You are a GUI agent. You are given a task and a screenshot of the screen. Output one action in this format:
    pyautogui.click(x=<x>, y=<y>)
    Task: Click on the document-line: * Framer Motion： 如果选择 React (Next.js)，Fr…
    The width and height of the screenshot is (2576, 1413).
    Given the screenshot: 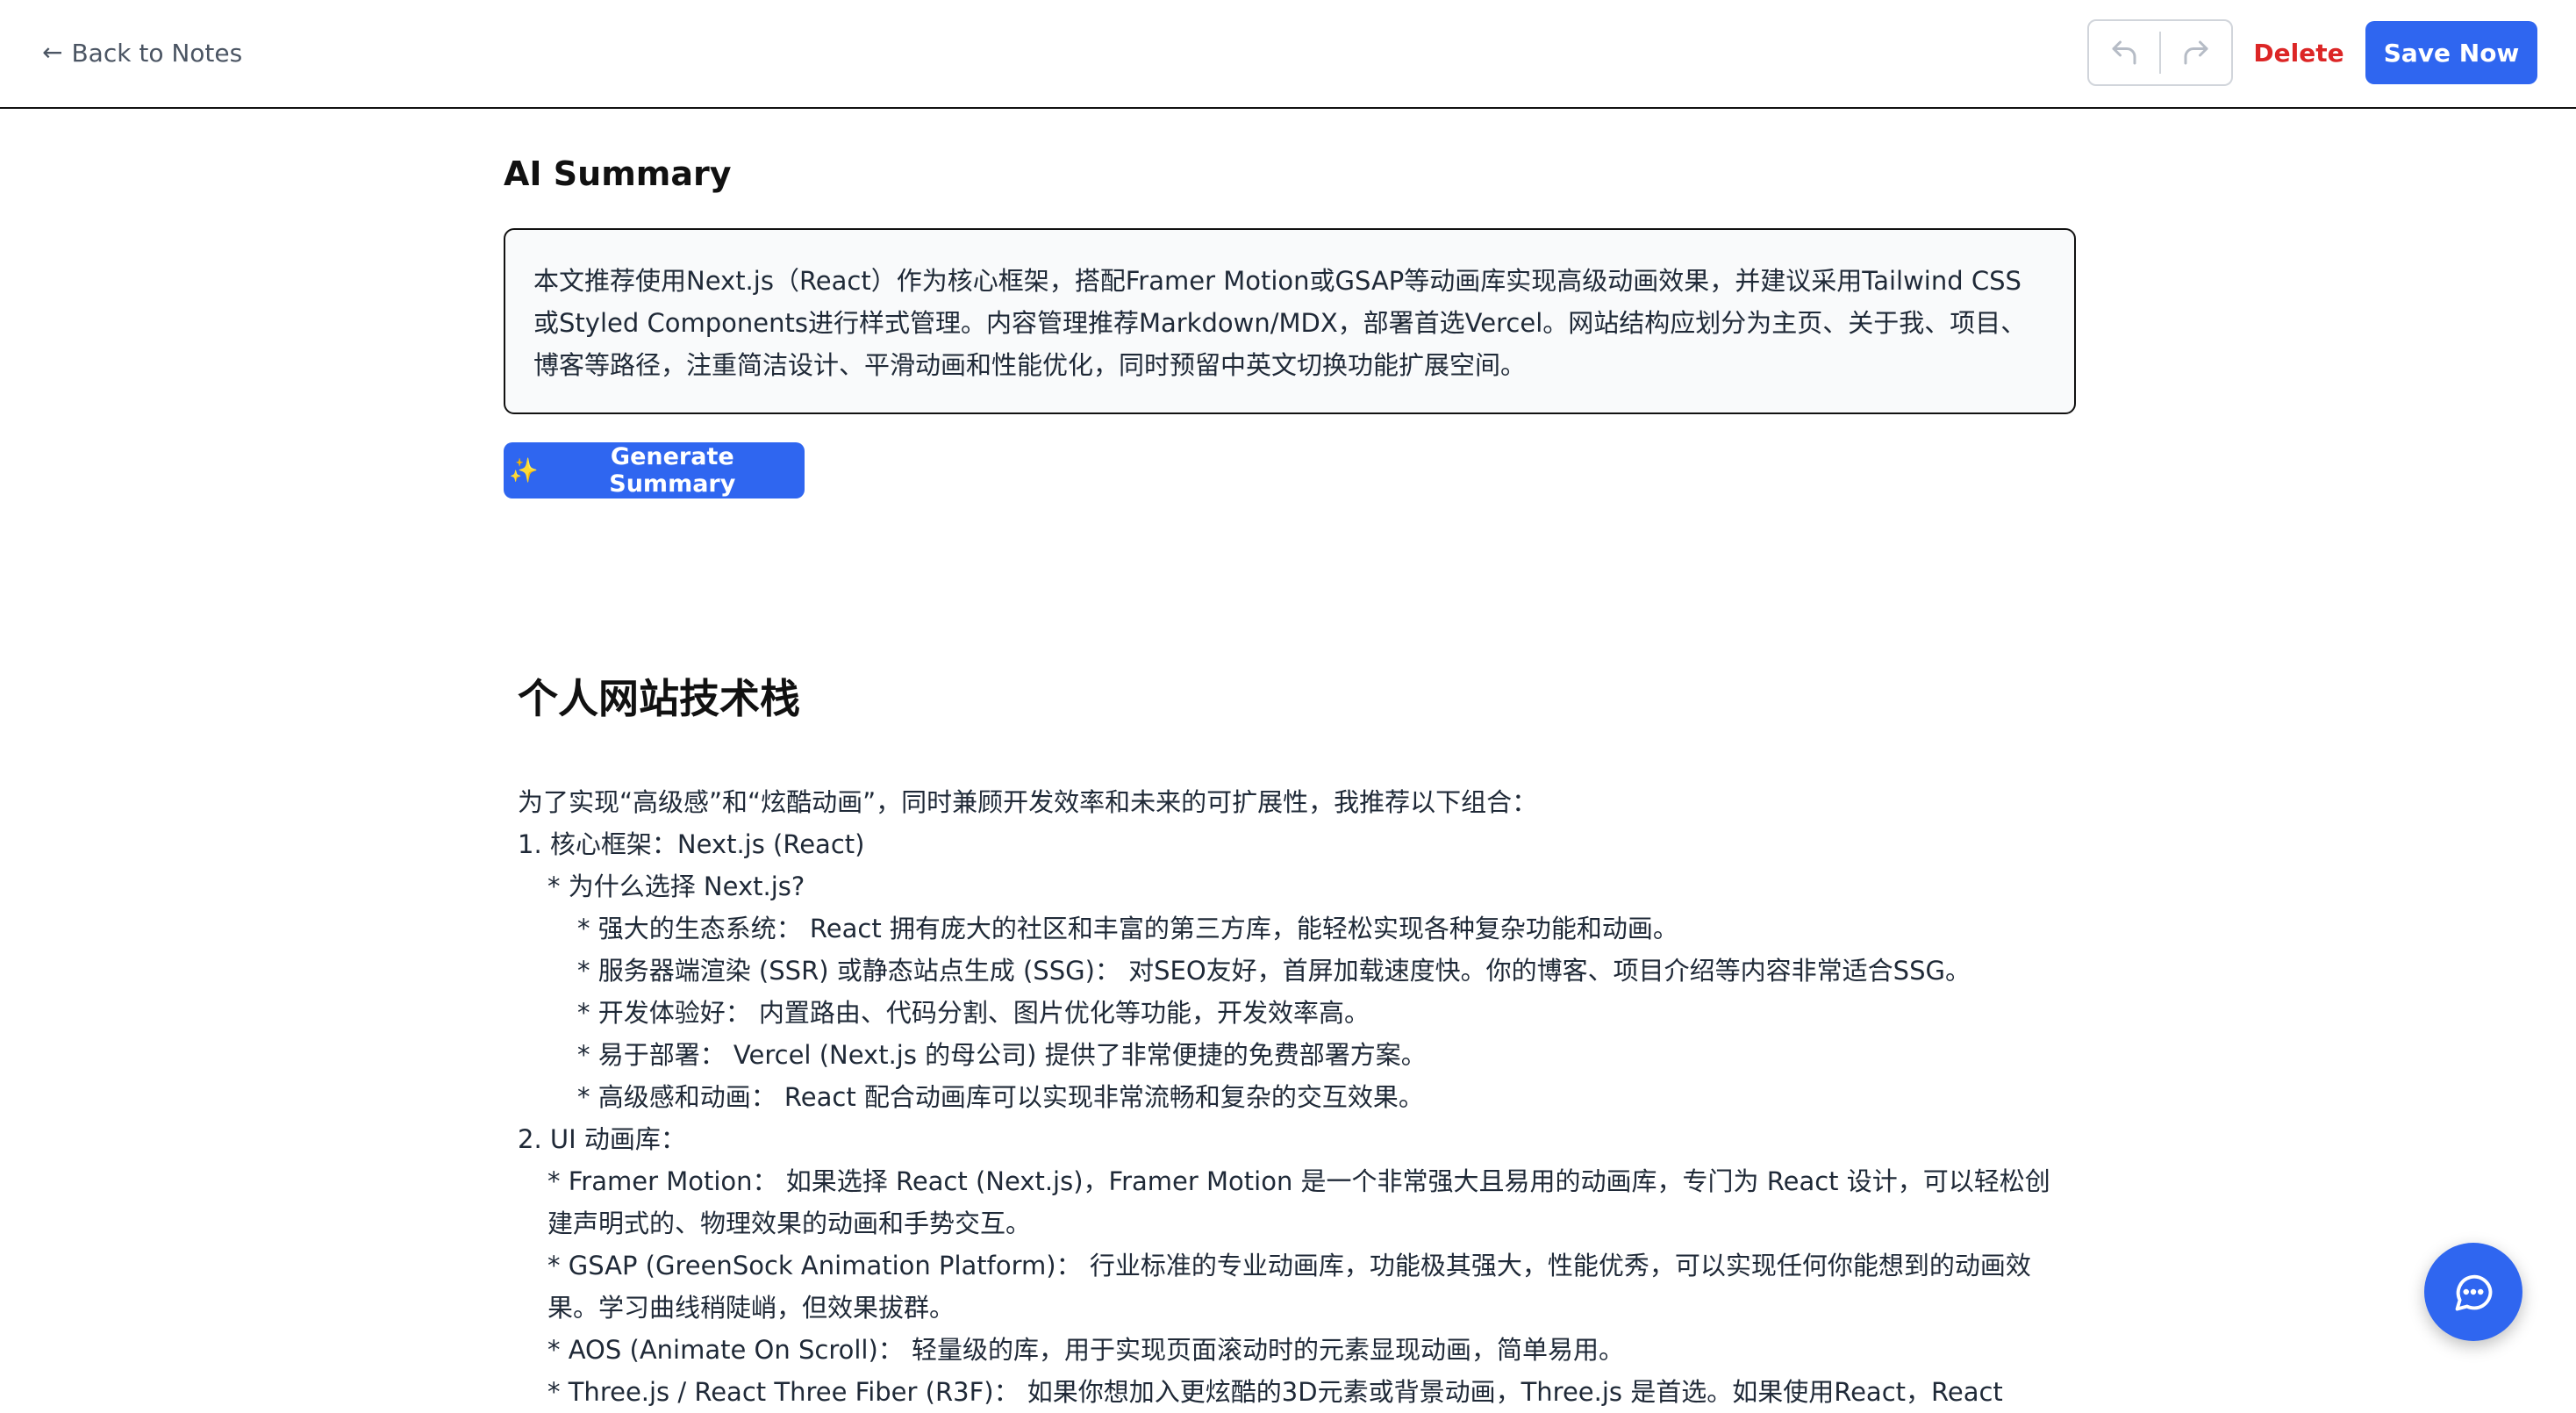 What is the action you would take?
    pyautogui.click(x=1298, y=1202)
    